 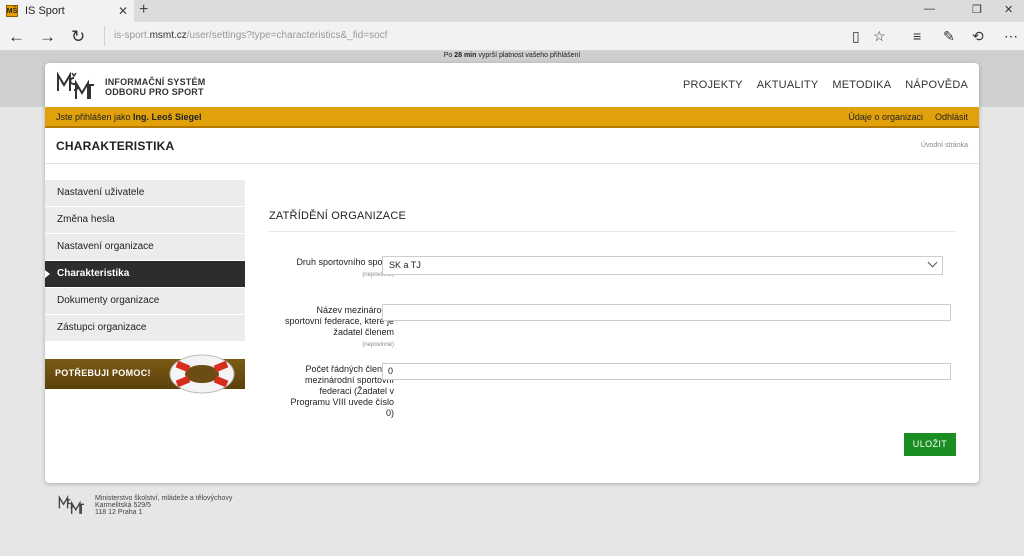 What do you see at coordinates (16, 37) in the screenshot?
I see `back-icon: ←` at bounding box center [16, 37].